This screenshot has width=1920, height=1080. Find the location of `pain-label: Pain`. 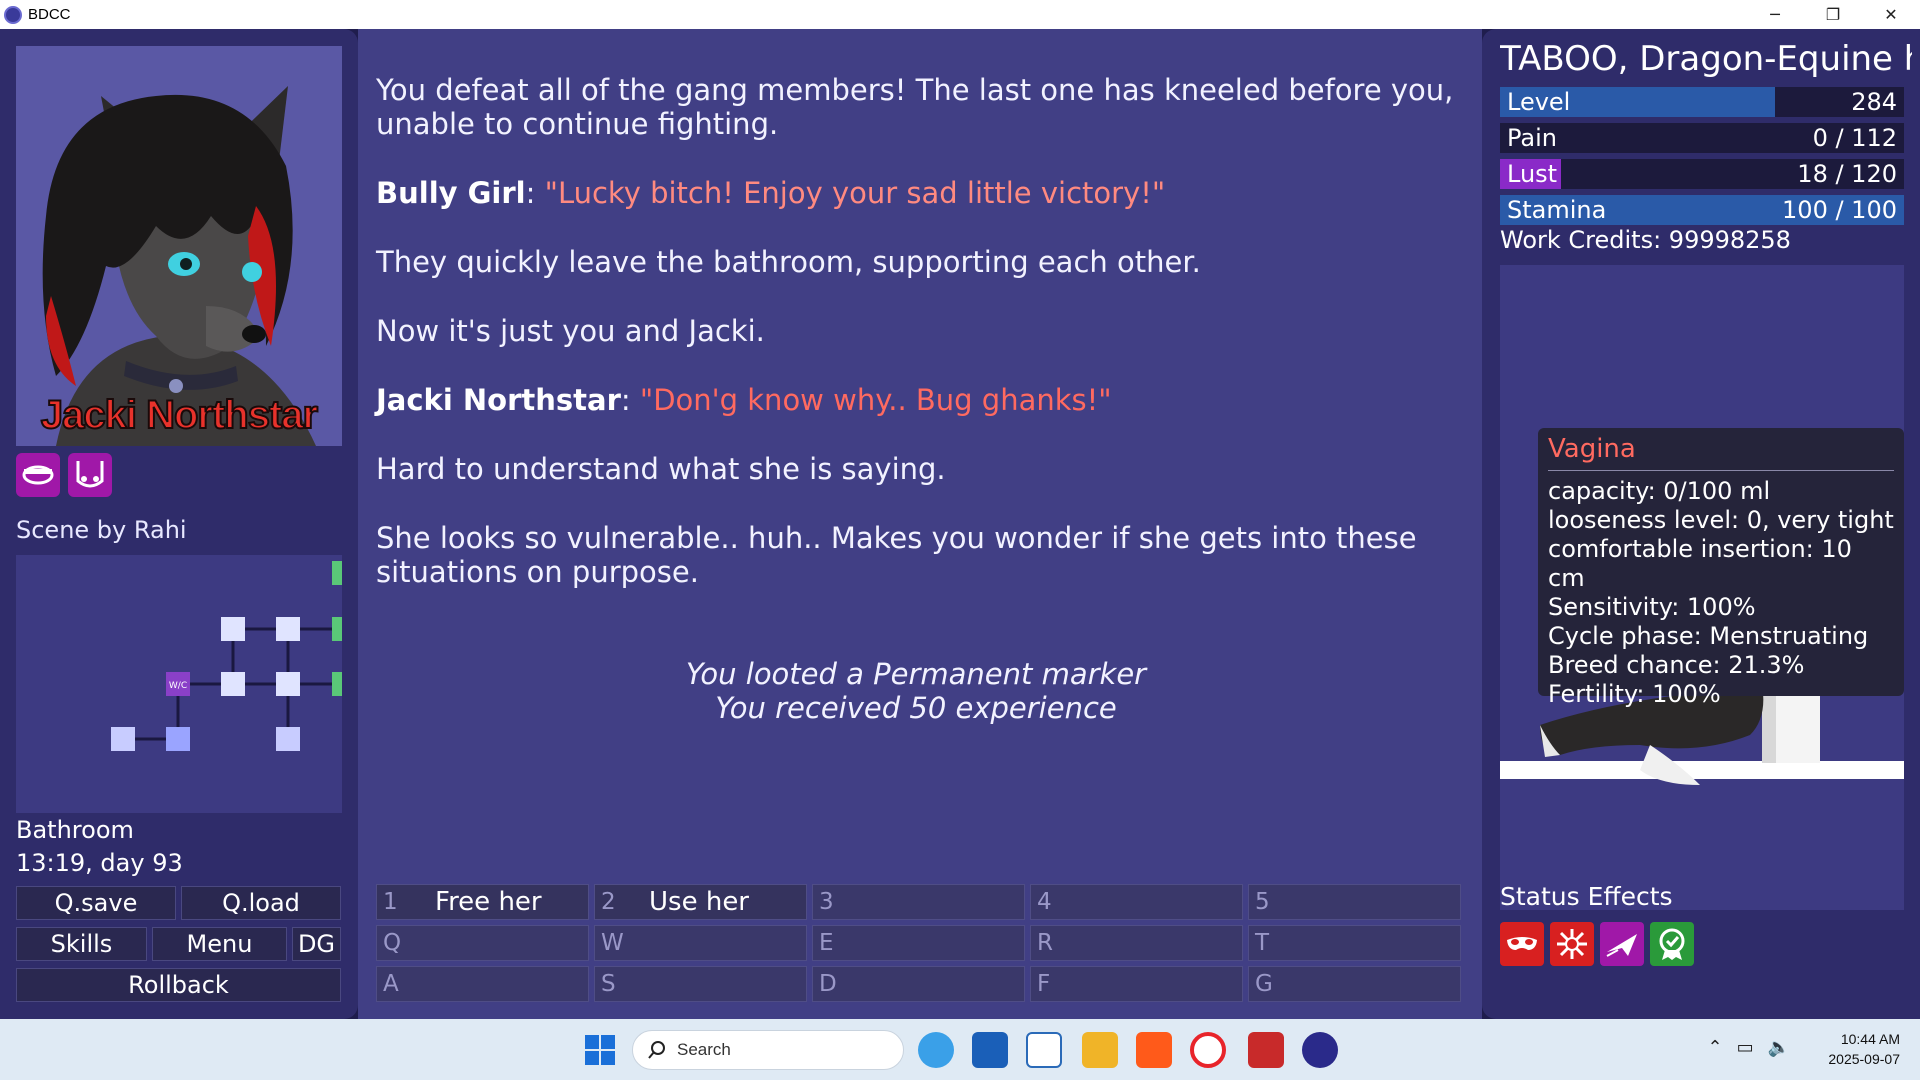

pain-label: Pain is located at coordinates (1532, 138).